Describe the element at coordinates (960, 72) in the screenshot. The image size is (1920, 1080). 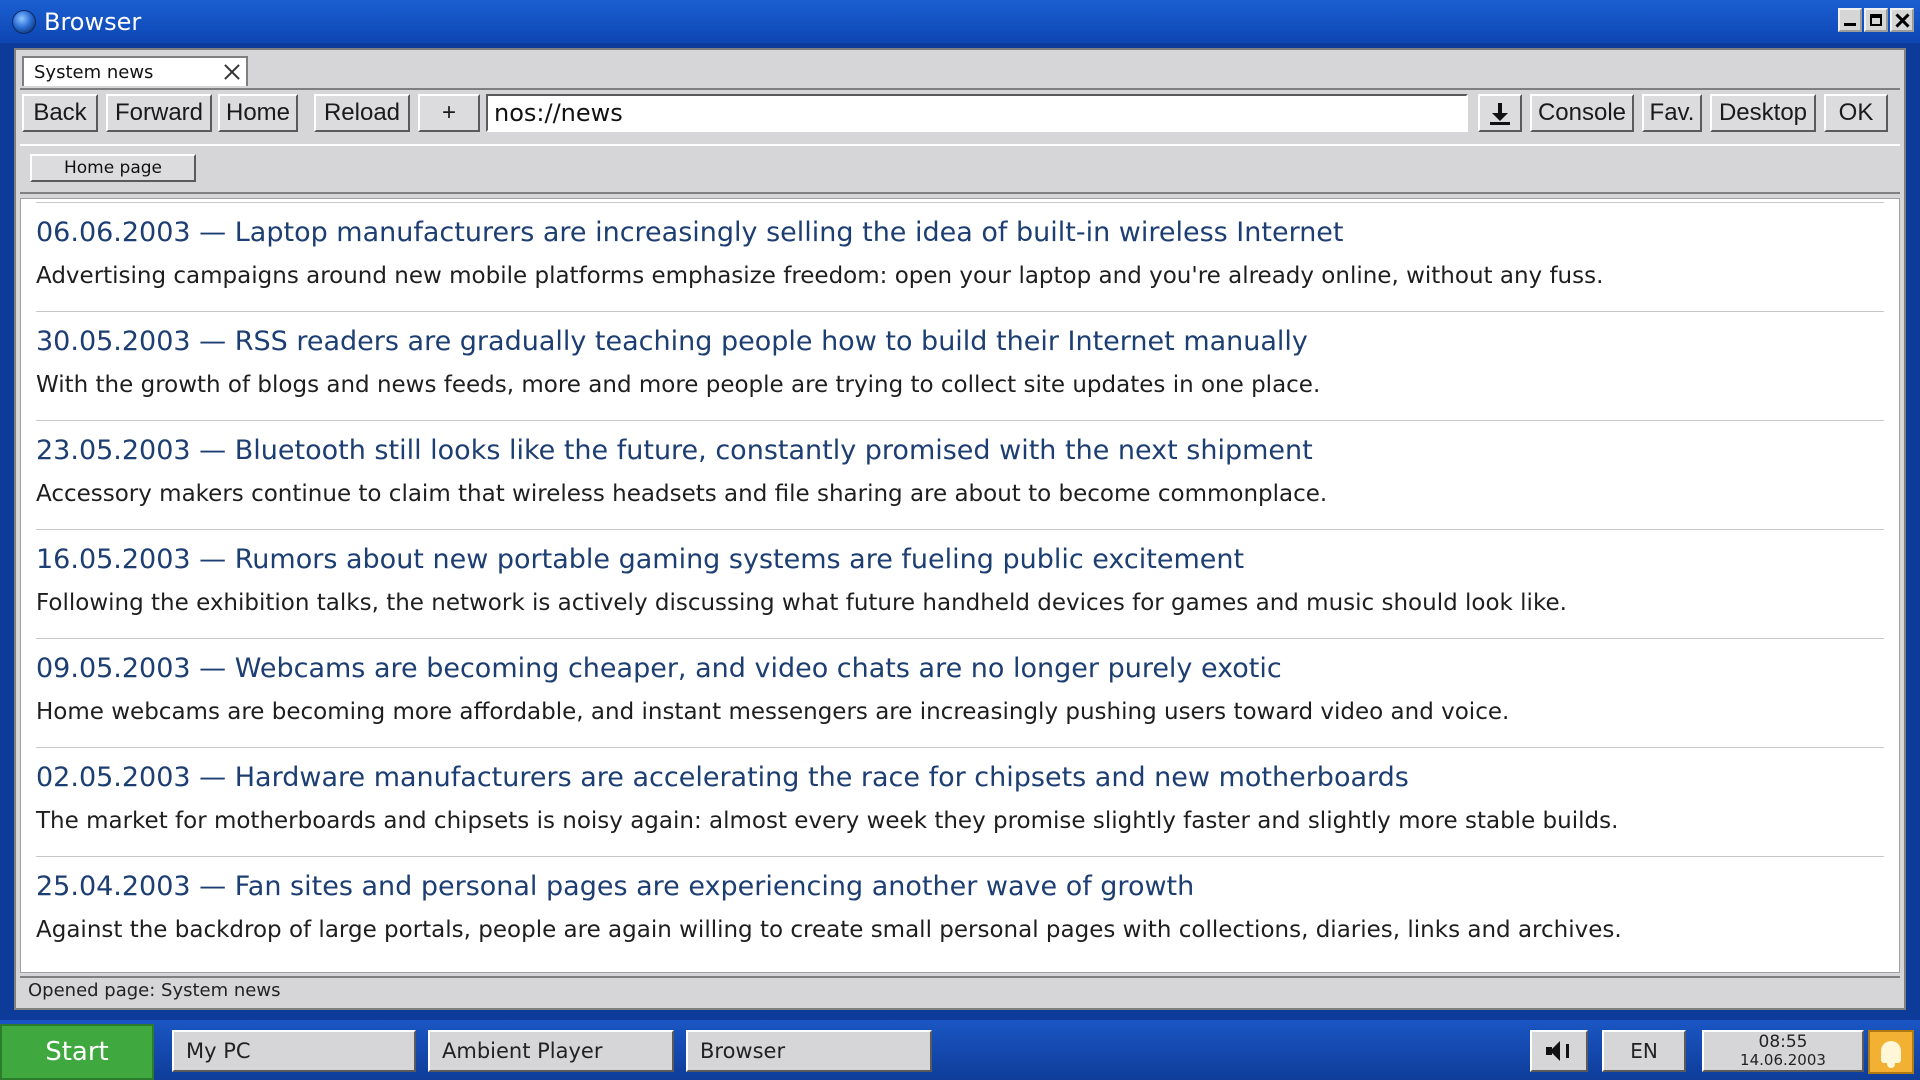
I see `tab-strip: System news` at that location.